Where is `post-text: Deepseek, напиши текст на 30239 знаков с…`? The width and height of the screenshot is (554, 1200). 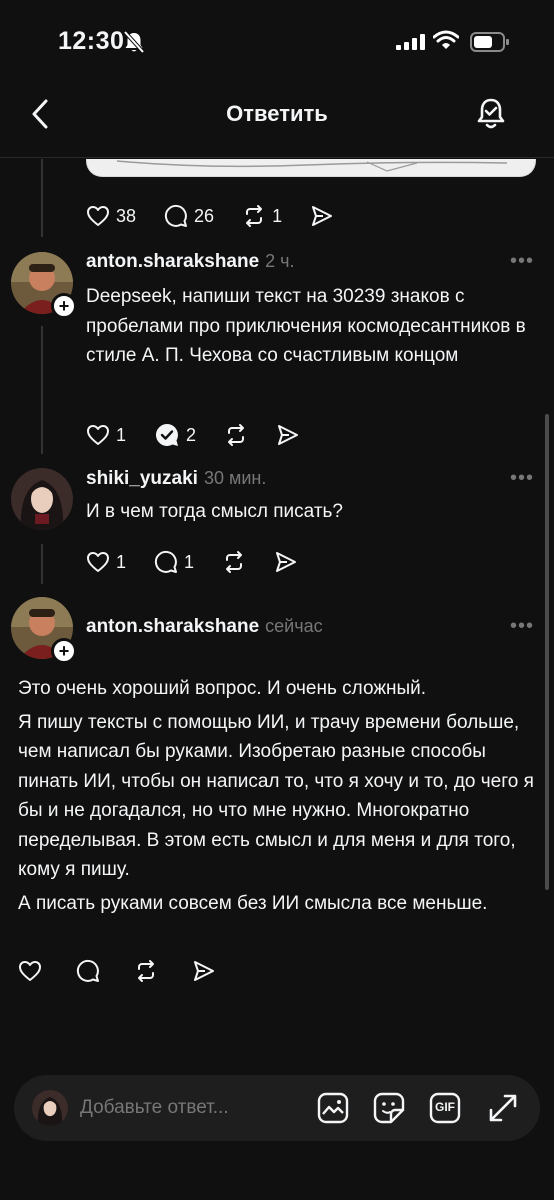 post-text: Deepseek, напиши текст на 30239 знаков с… is located at coordinates (306, 326).